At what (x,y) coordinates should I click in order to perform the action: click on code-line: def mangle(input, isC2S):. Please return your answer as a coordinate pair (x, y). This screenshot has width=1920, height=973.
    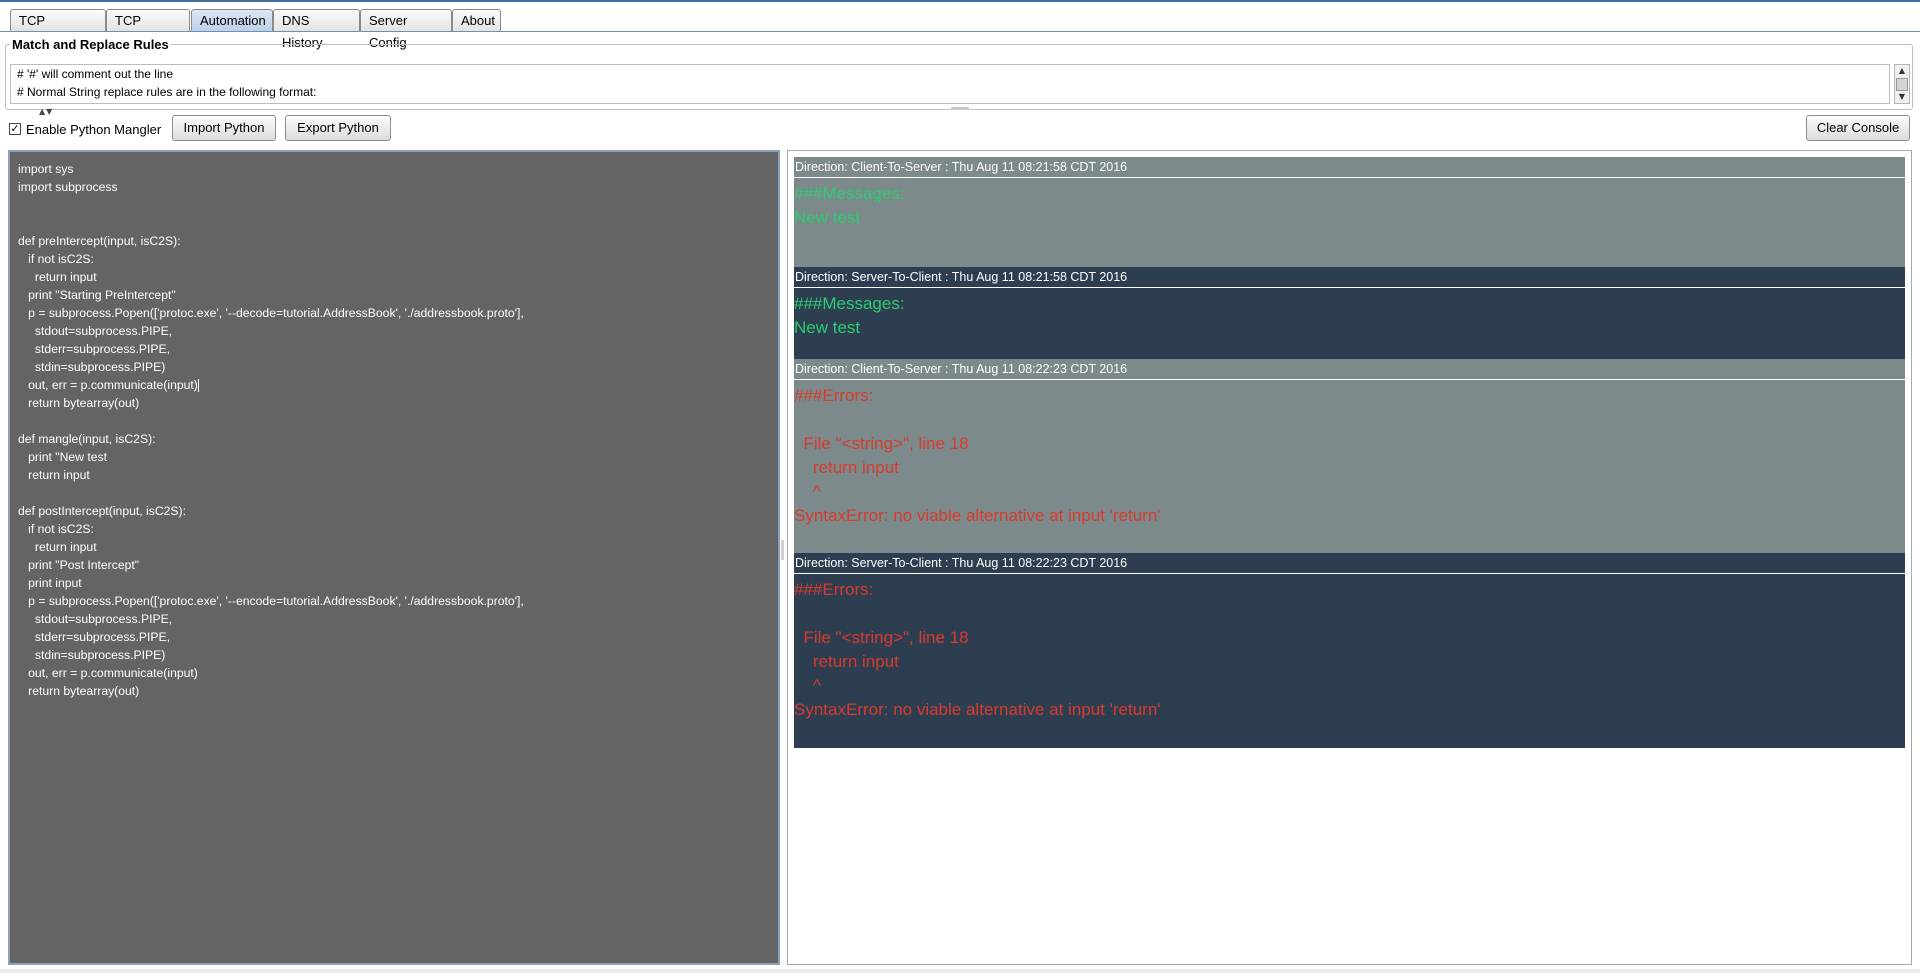
    Looking at the image, I should click on (87, 439).